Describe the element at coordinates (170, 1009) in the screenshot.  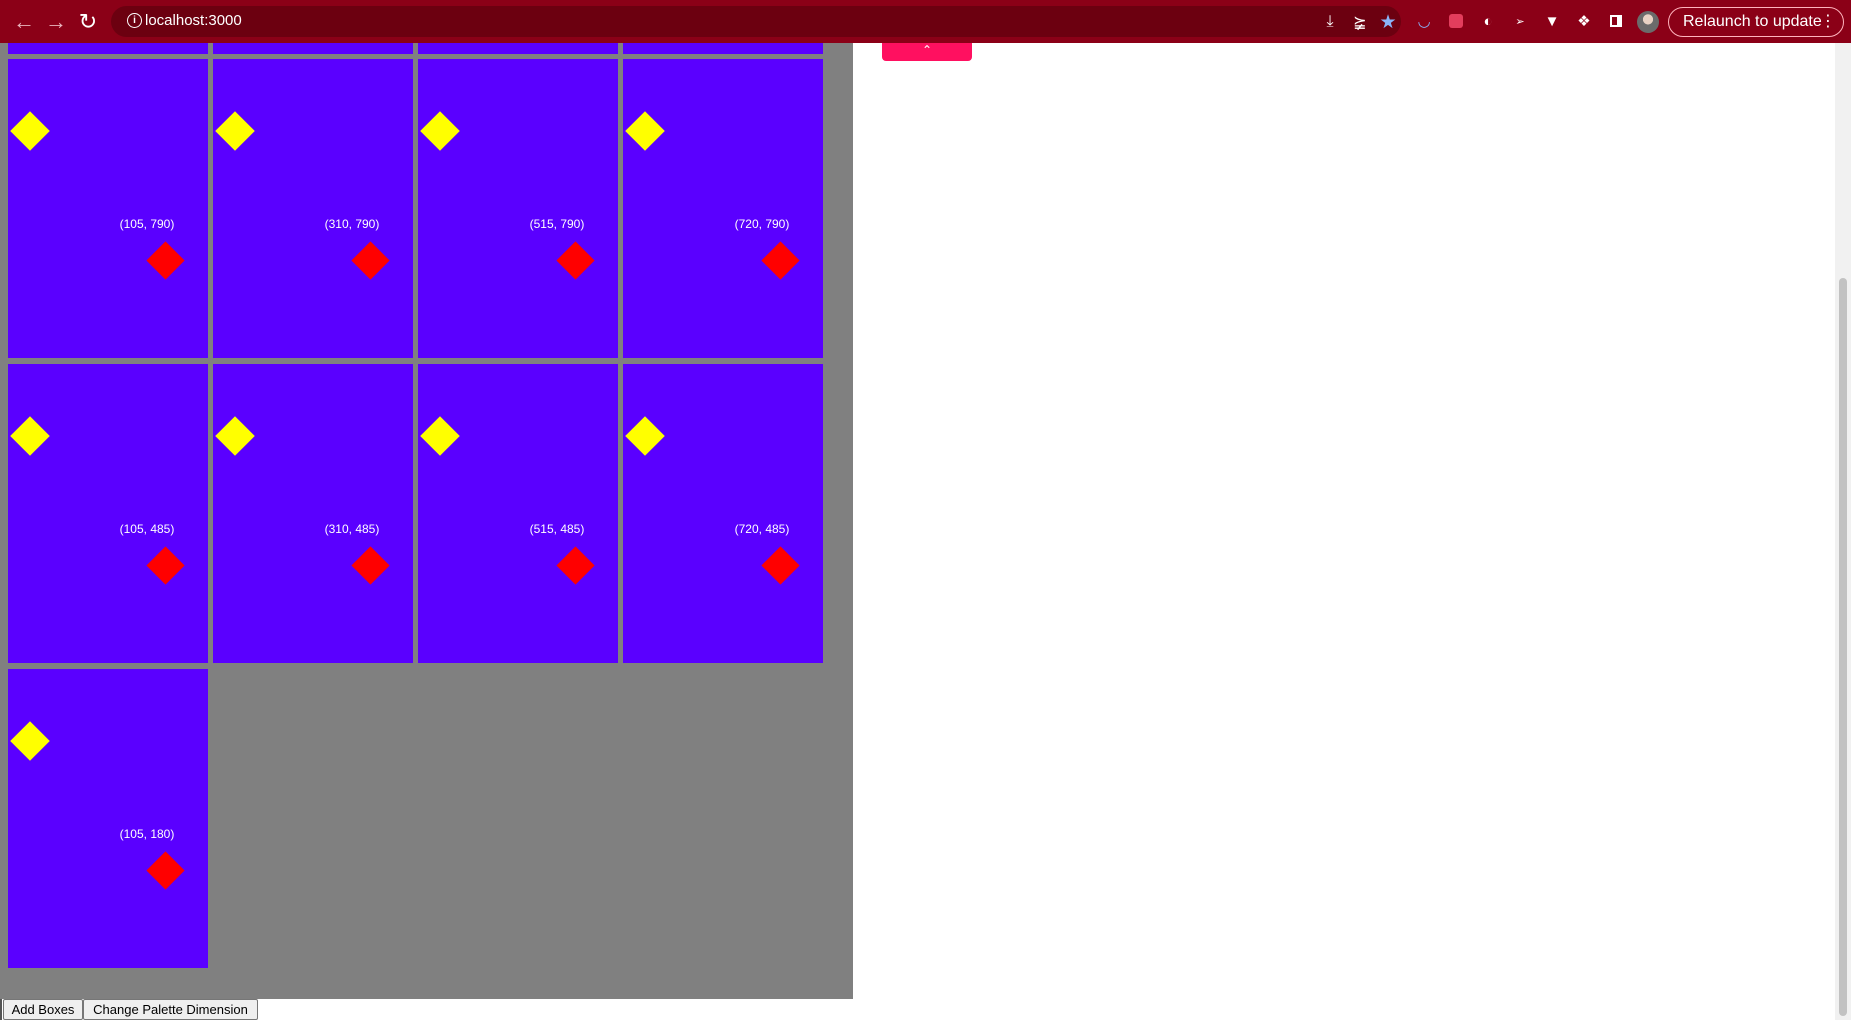
I see `change-palette-dimension-button: Change Palette Dimension` at that location.